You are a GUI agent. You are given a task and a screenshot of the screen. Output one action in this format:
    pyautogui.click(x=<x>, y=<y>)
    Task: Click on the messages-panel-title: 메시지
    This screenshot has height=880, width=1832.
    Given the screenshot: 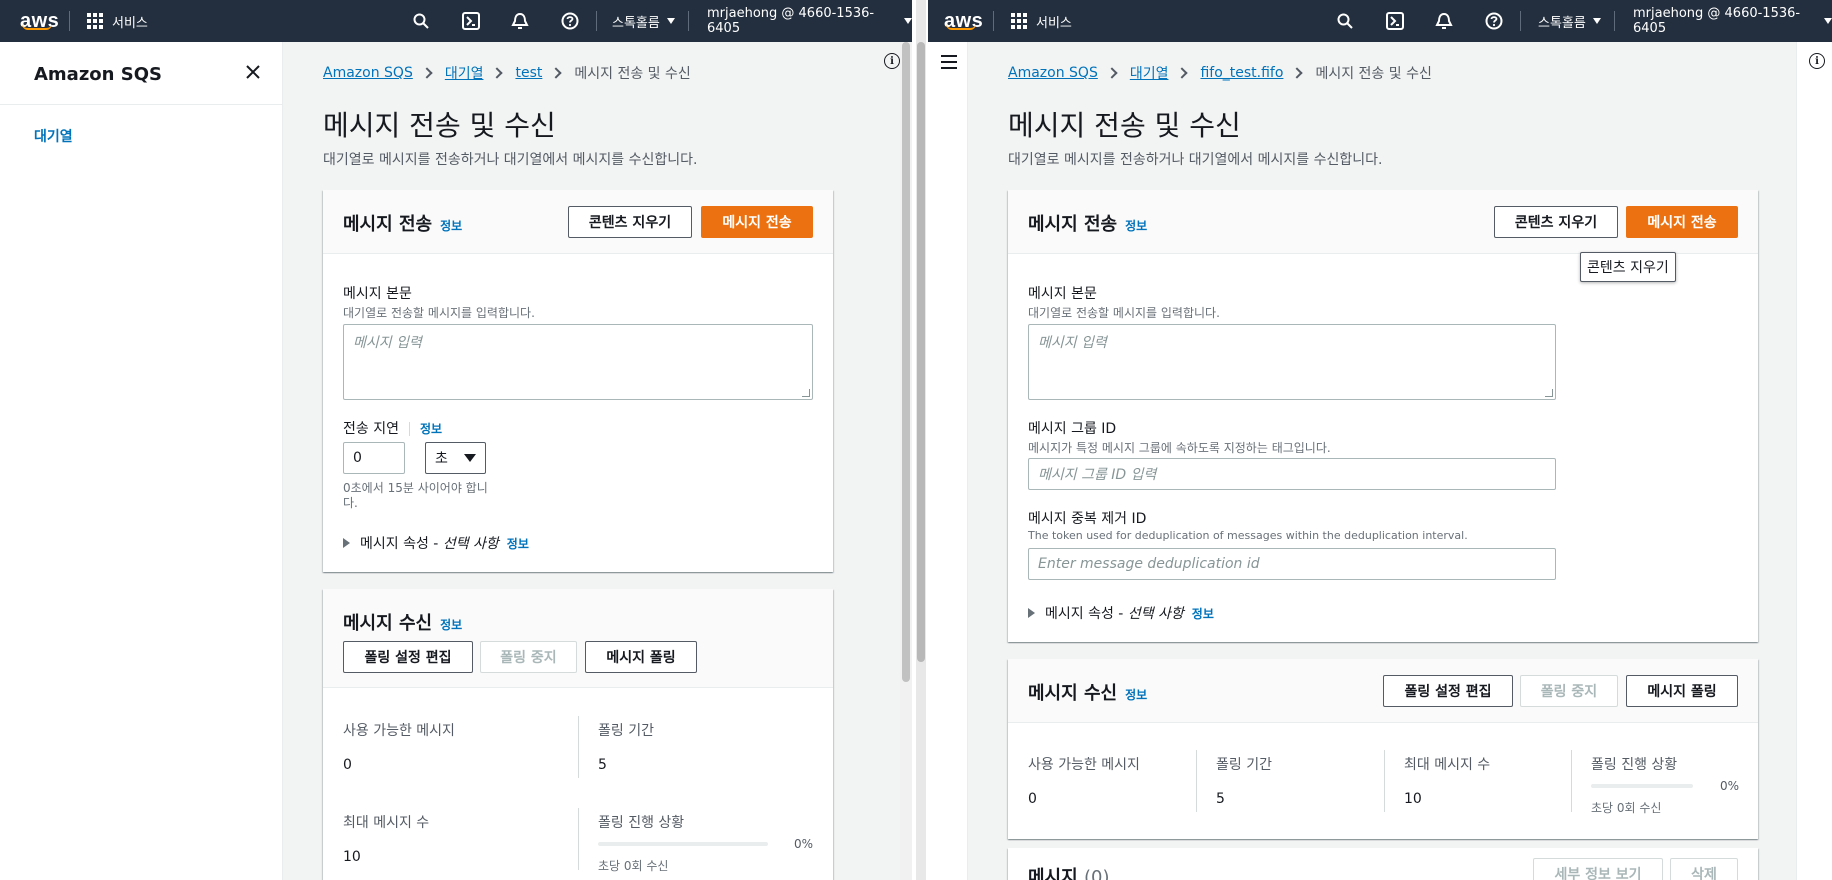 What is the action you would take?
    pyautogui.click(x=1053, y=873)
    